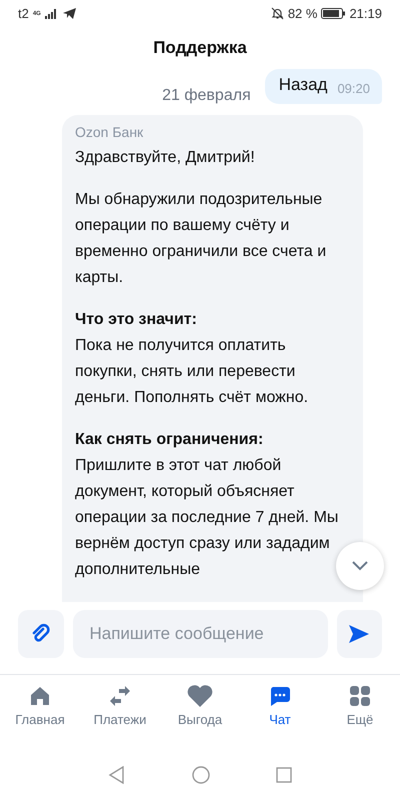  Describe the element at coordinates (280, 695) in the screenshot. I see `chat-icon` at that location.